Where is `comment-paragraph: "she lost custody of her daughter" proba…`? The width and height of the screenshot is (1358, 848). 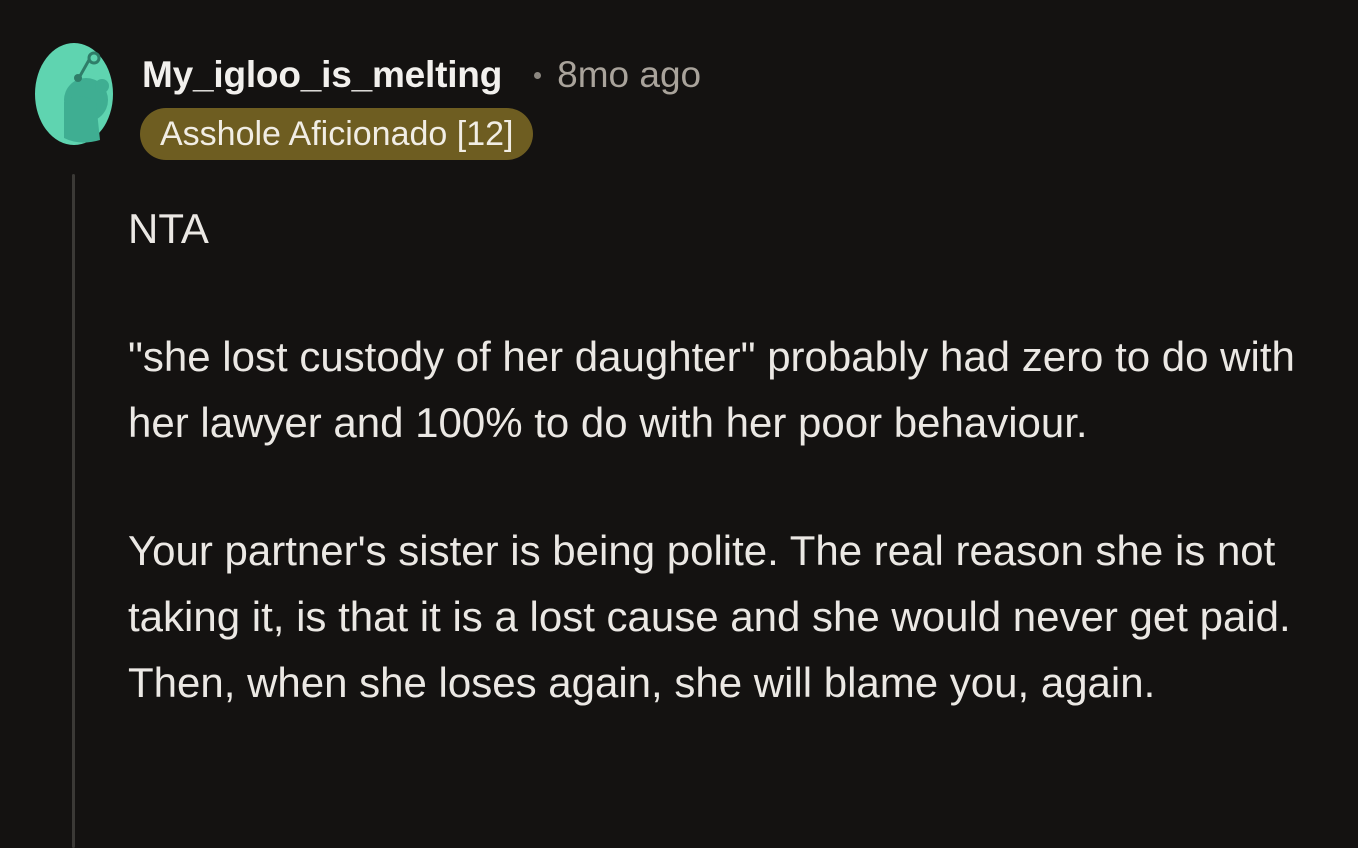 comment-paragraph: "she lost custody of her daughter" proba… is located at coordinates (711, 389).